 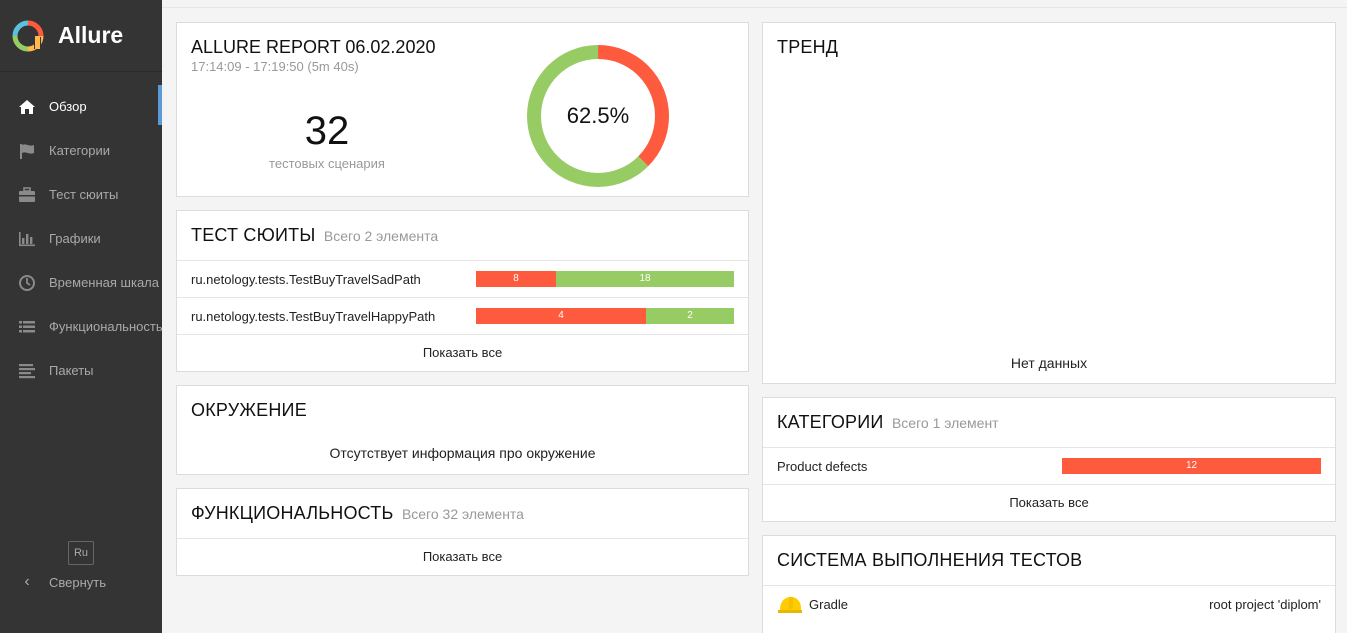 What do you see at coordinates (462, 557) in the screenshot?
I see `features-show-all-link: Показать все` at bounding box center [462, 557].